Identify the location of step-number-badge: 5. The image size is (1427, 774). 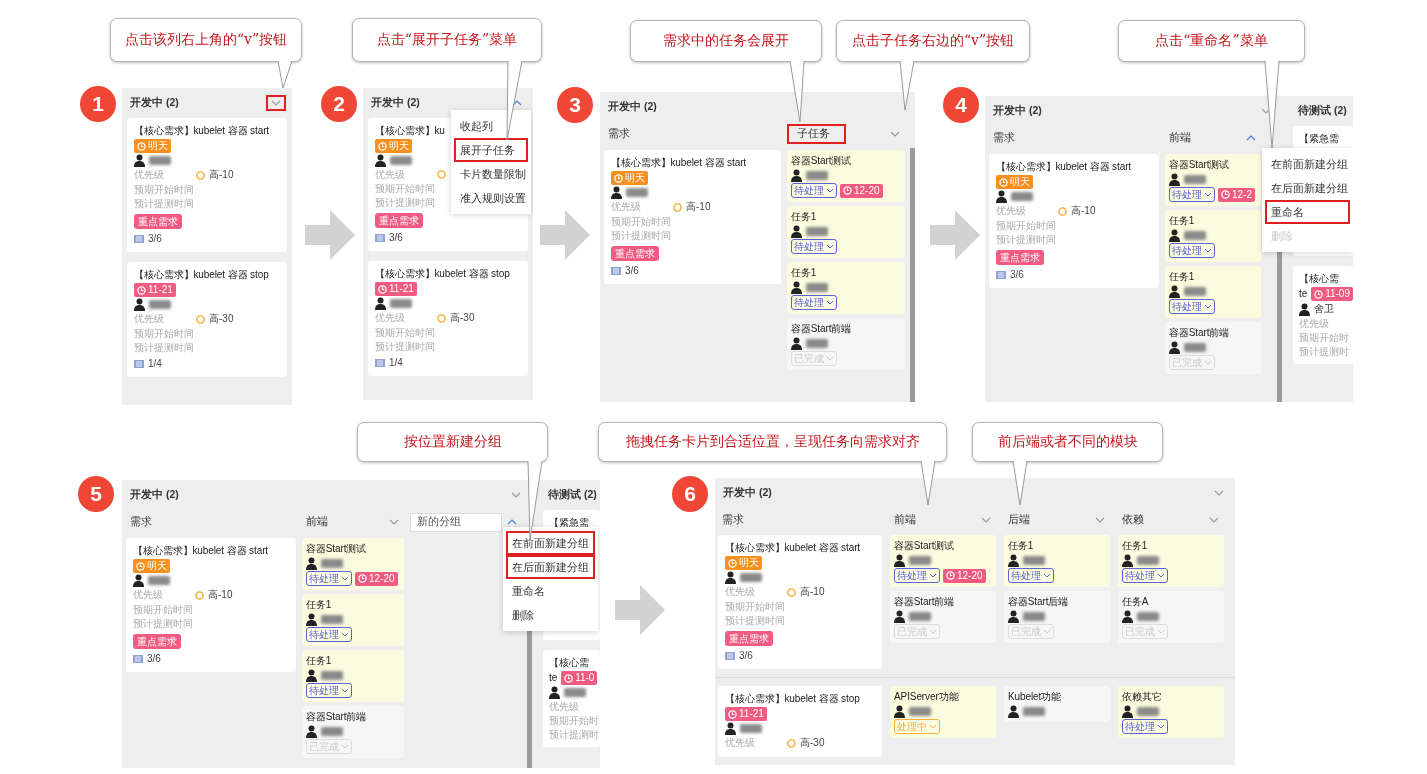
(96, 494).